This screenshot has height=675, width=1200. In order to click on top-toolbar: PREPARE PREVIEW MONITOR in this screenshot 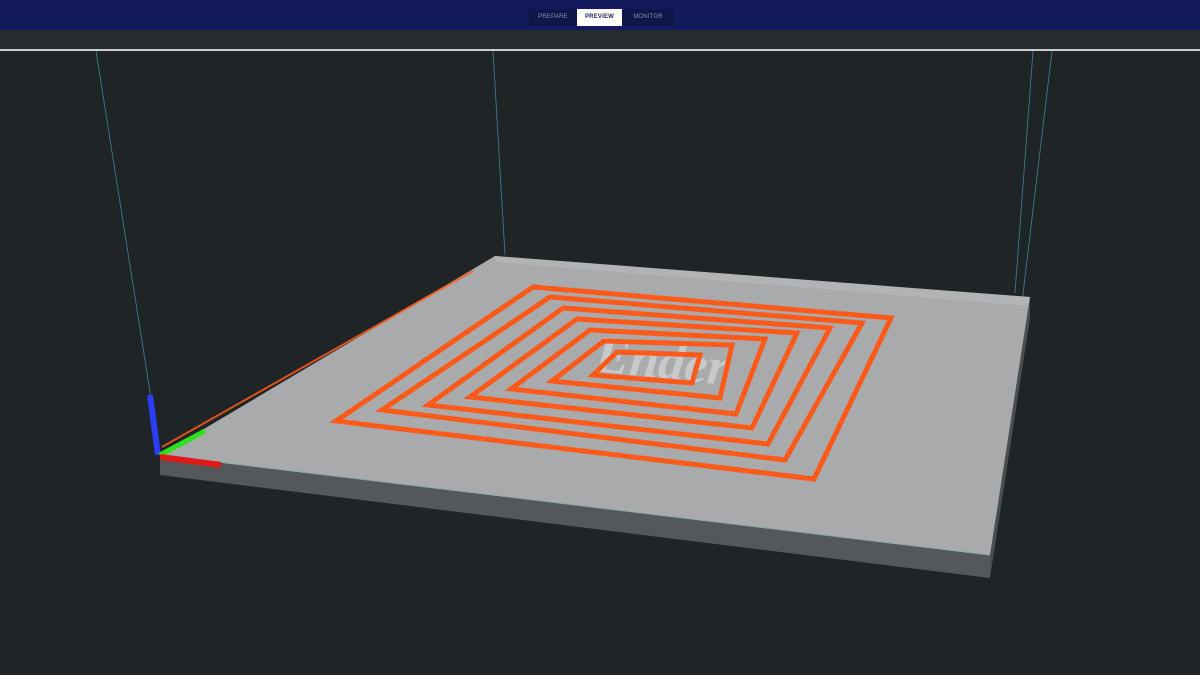, I will do `click(600, 15)`.